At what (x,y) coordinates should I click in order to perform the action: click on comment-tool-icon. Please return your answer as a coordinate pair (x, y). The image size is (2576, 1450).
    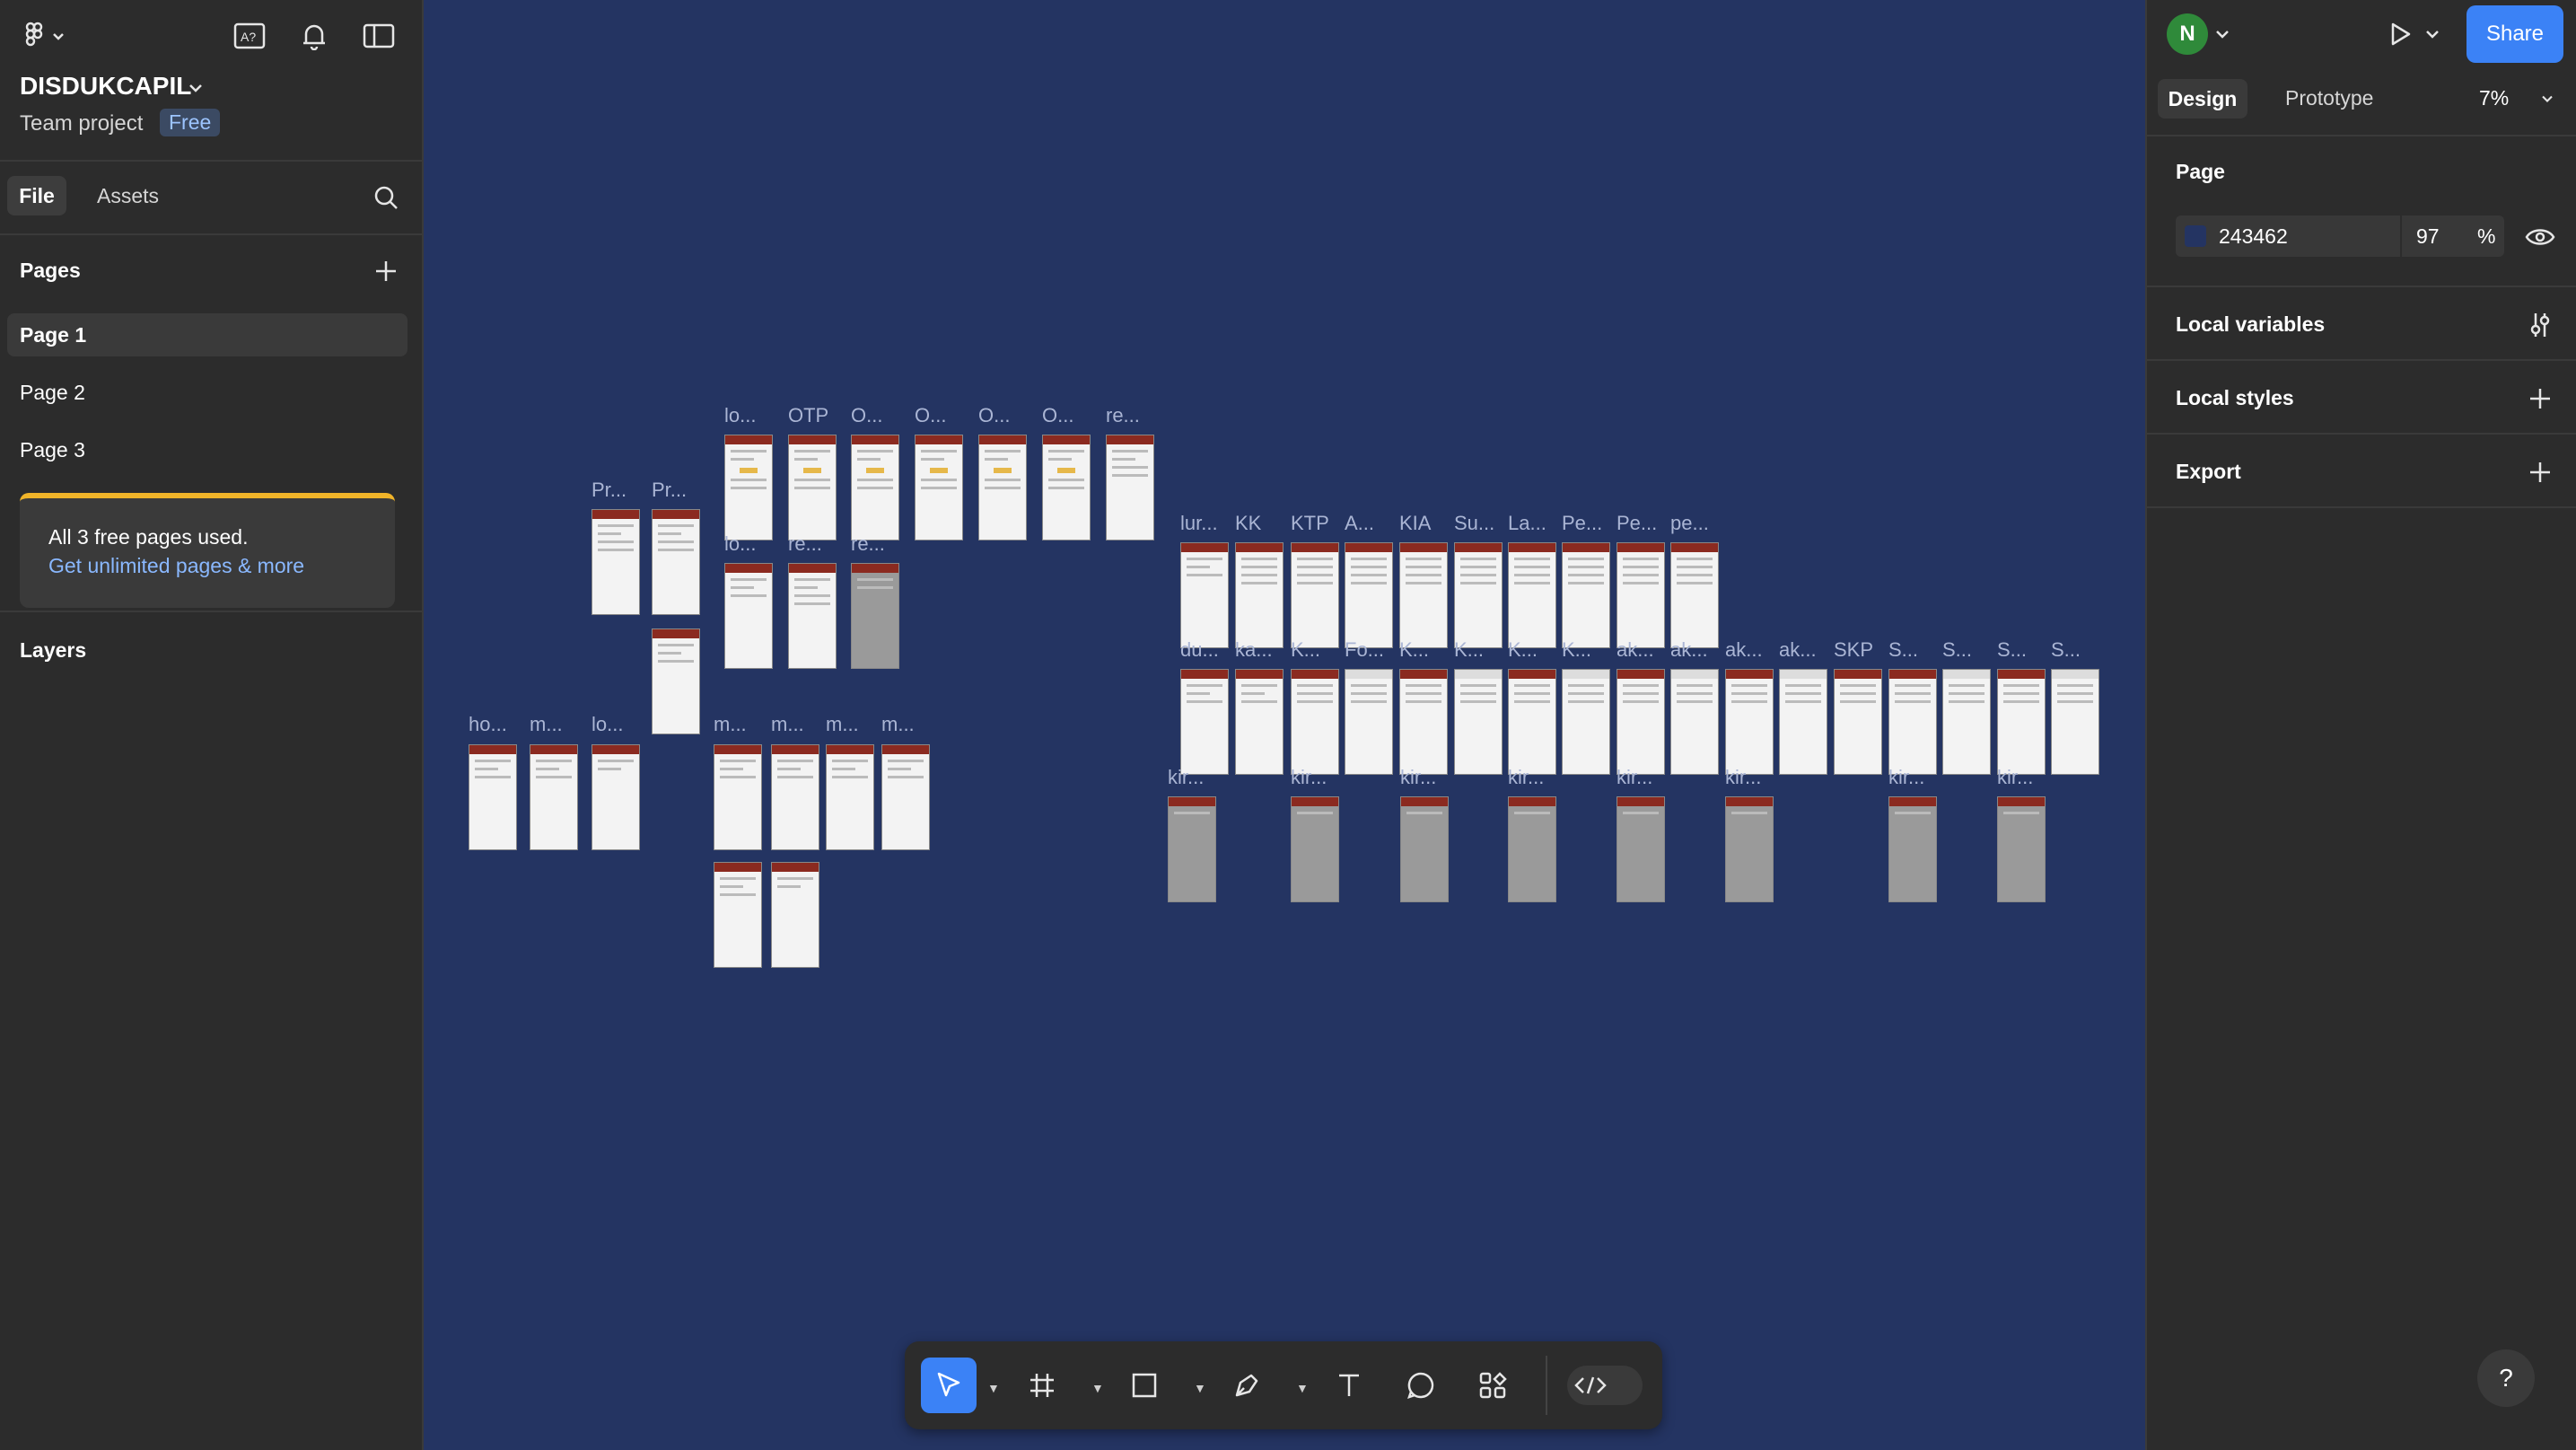
    Looking at the image, I should click on (1421, 1385).